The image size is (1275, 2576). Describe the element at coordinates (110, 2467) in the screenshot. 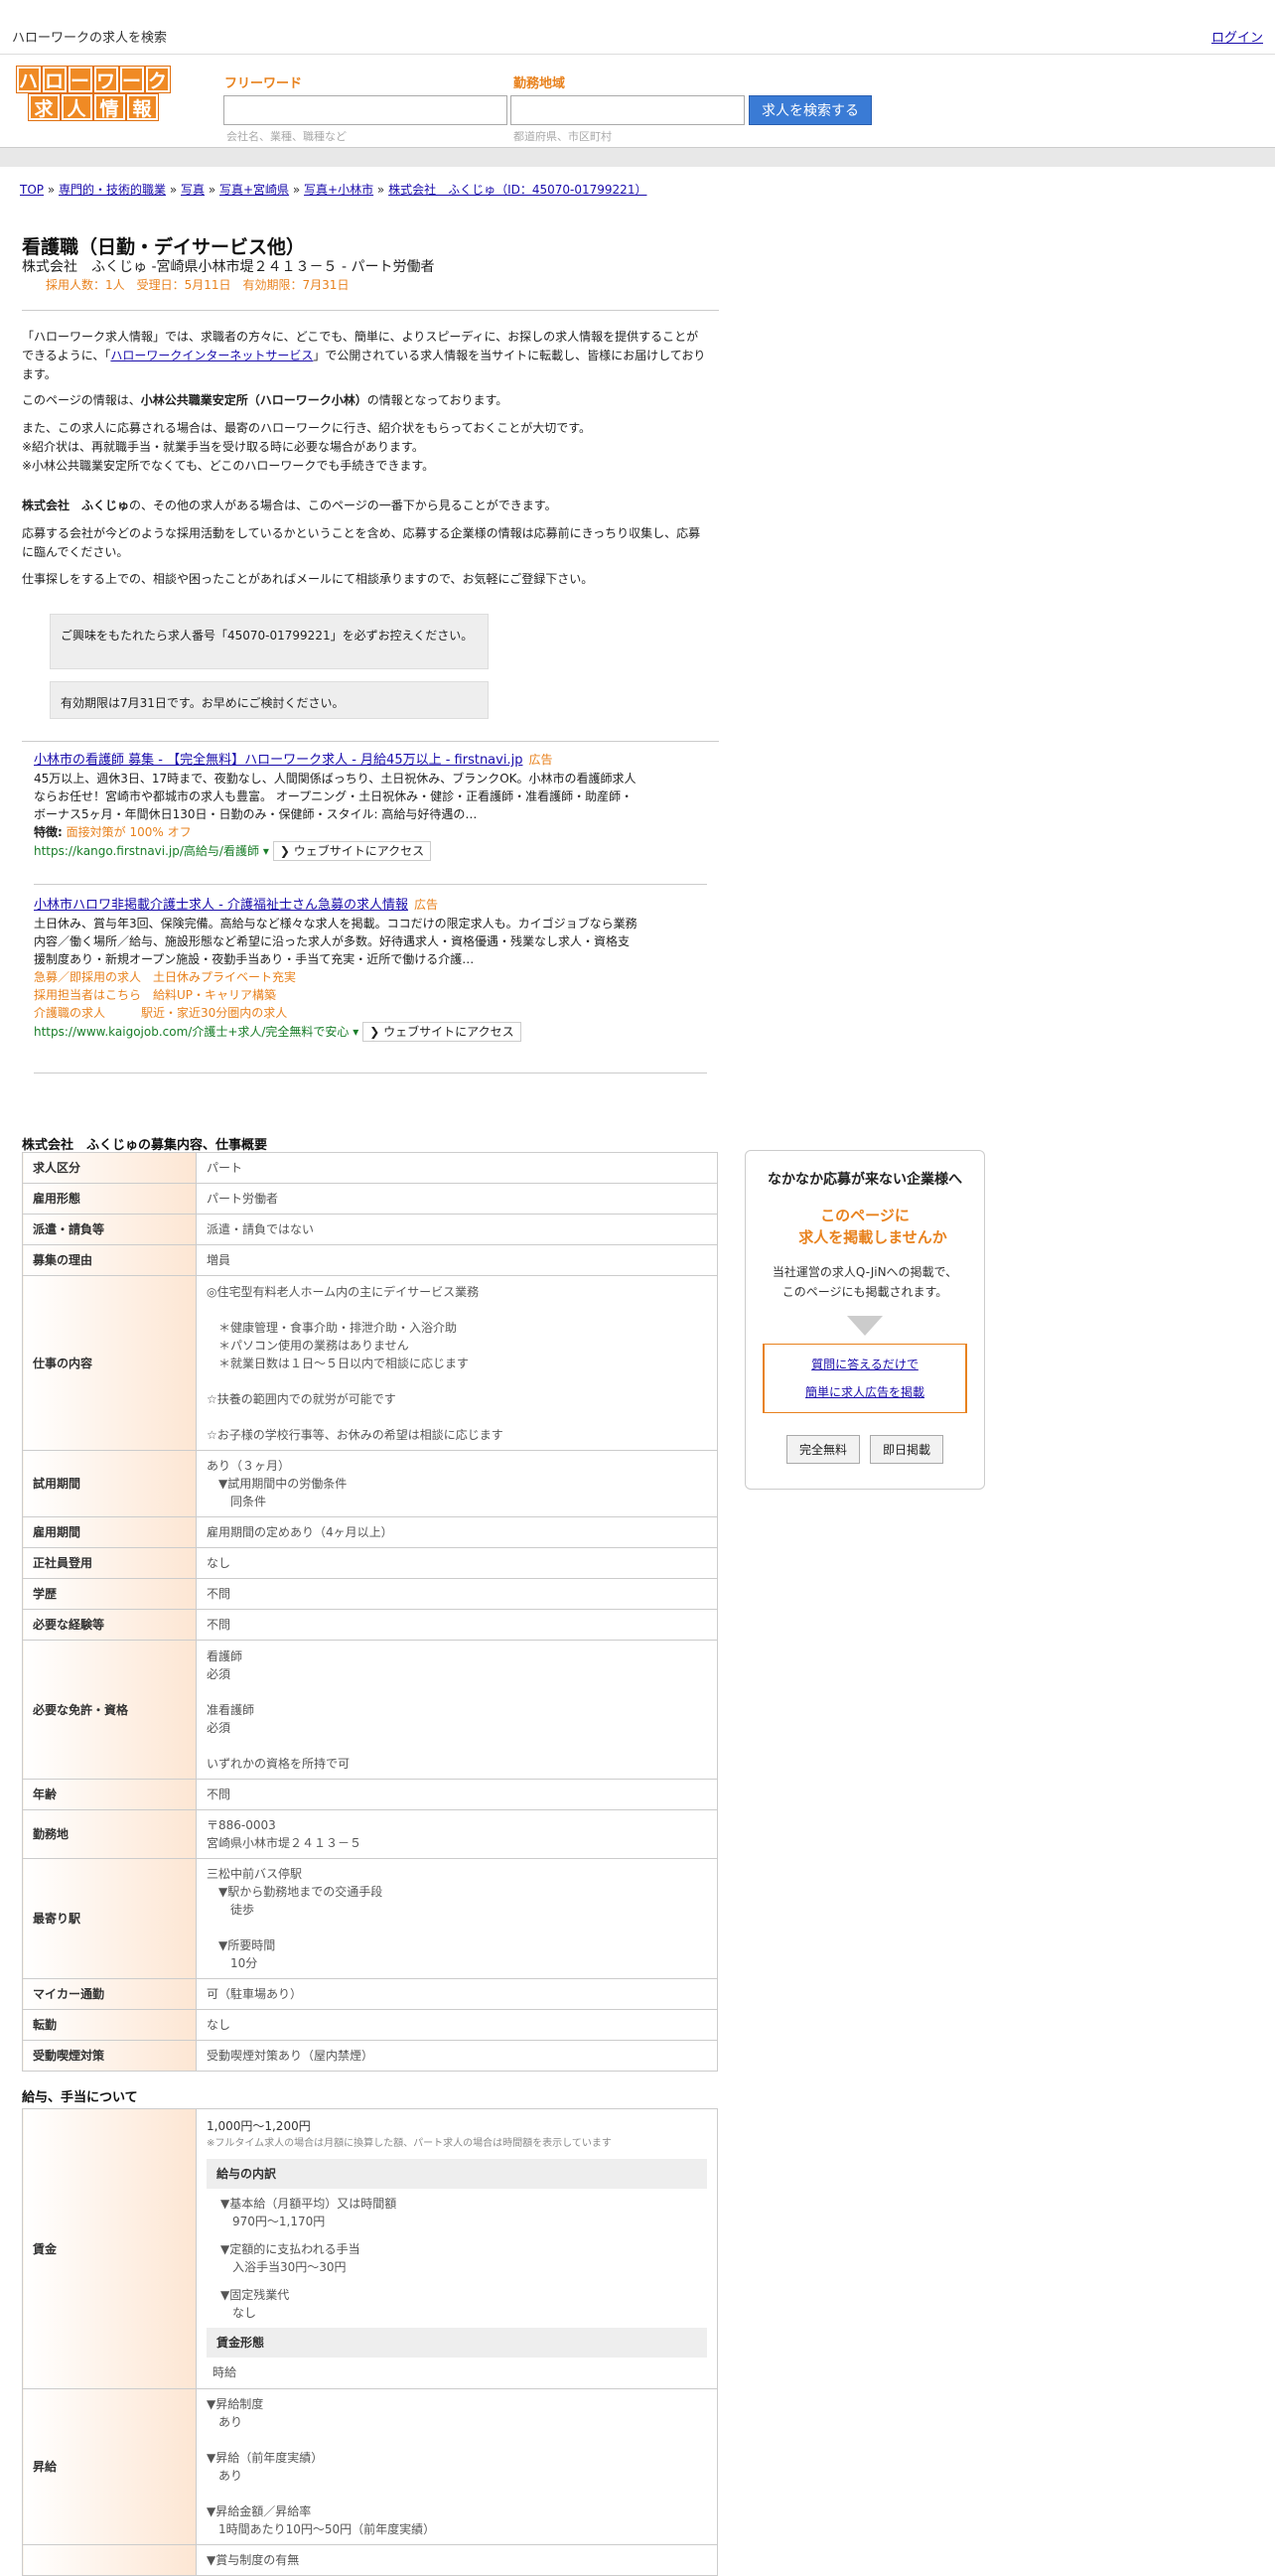

I see `row-key: 昇給` at that location.